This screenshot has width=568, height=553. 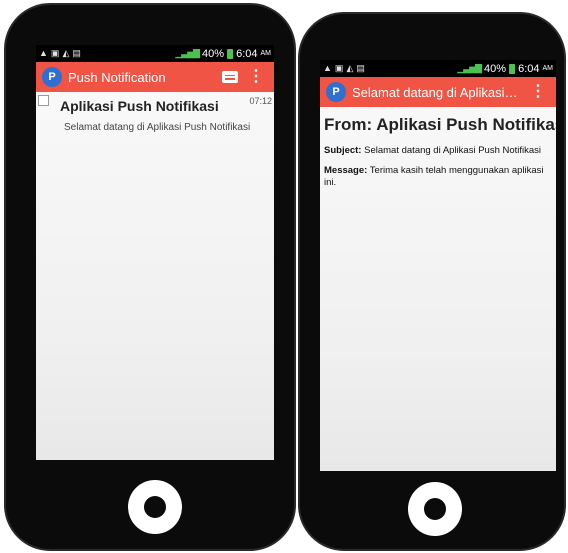 What do you see at coordinates (346, 170) in the screenshot?
I see `message-label: Message:` at bounding box center [346, 170].